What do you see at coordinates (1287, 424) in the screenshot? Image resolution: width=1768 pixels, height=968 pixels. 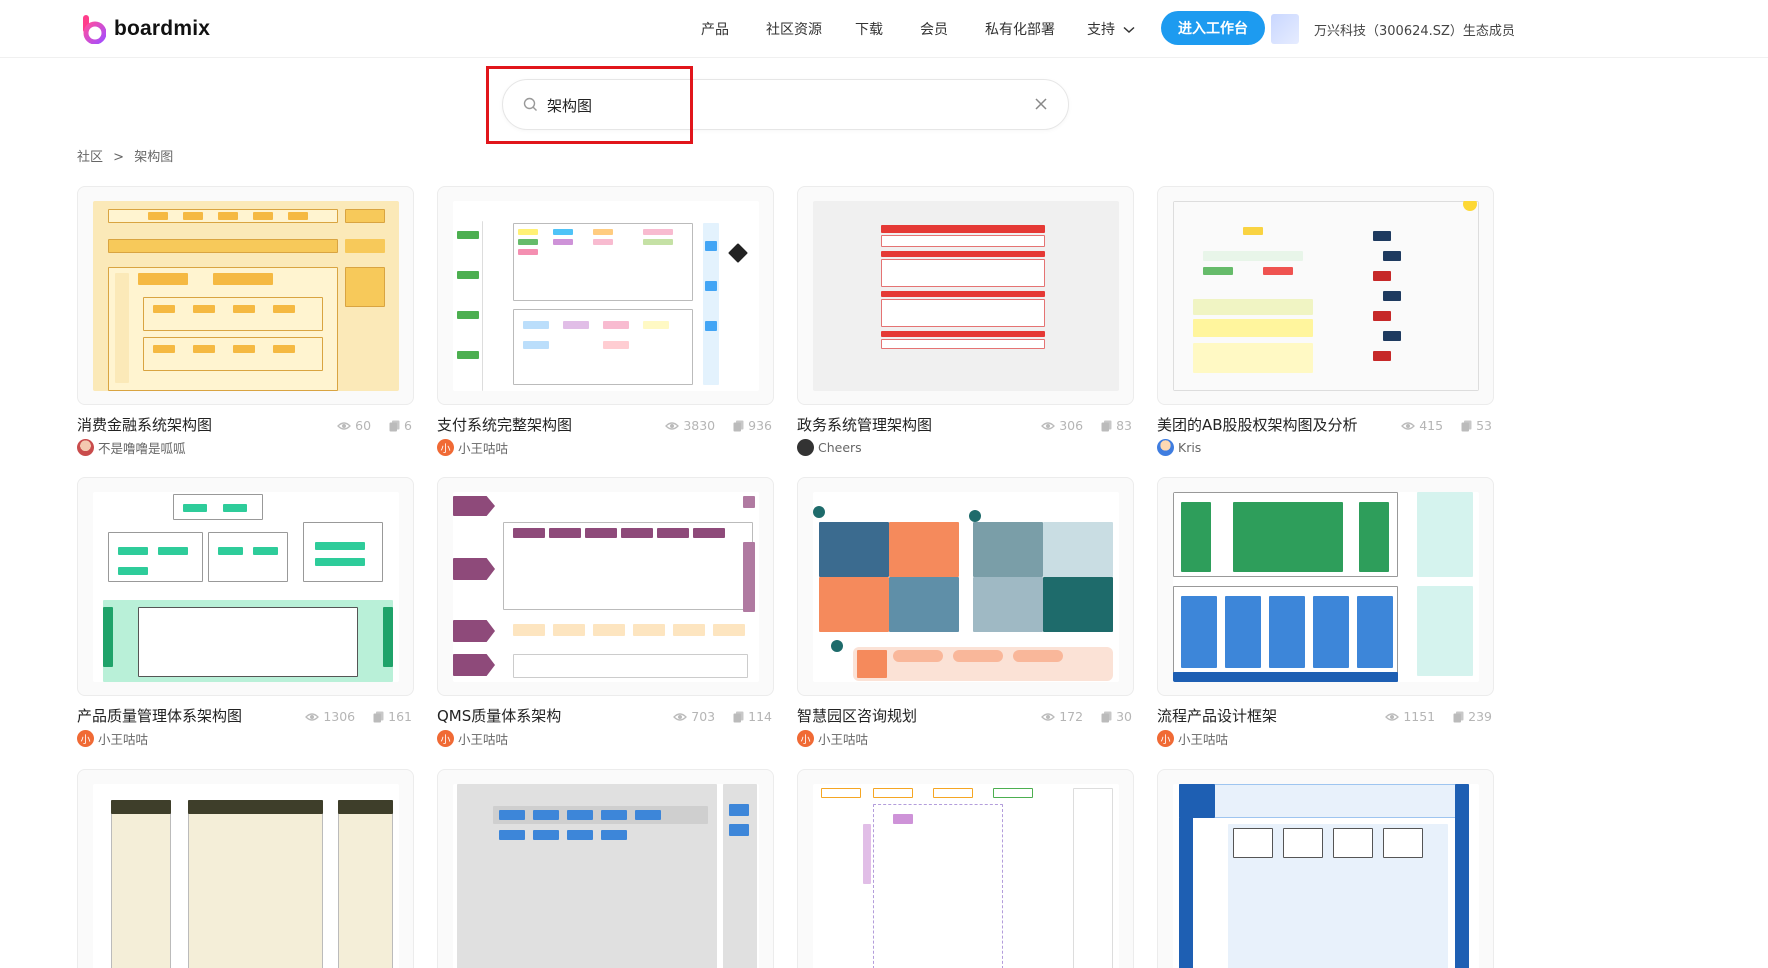 I see `card-title: 美团的AB股股权架构图及分析` at bounding box center [1287, 424].